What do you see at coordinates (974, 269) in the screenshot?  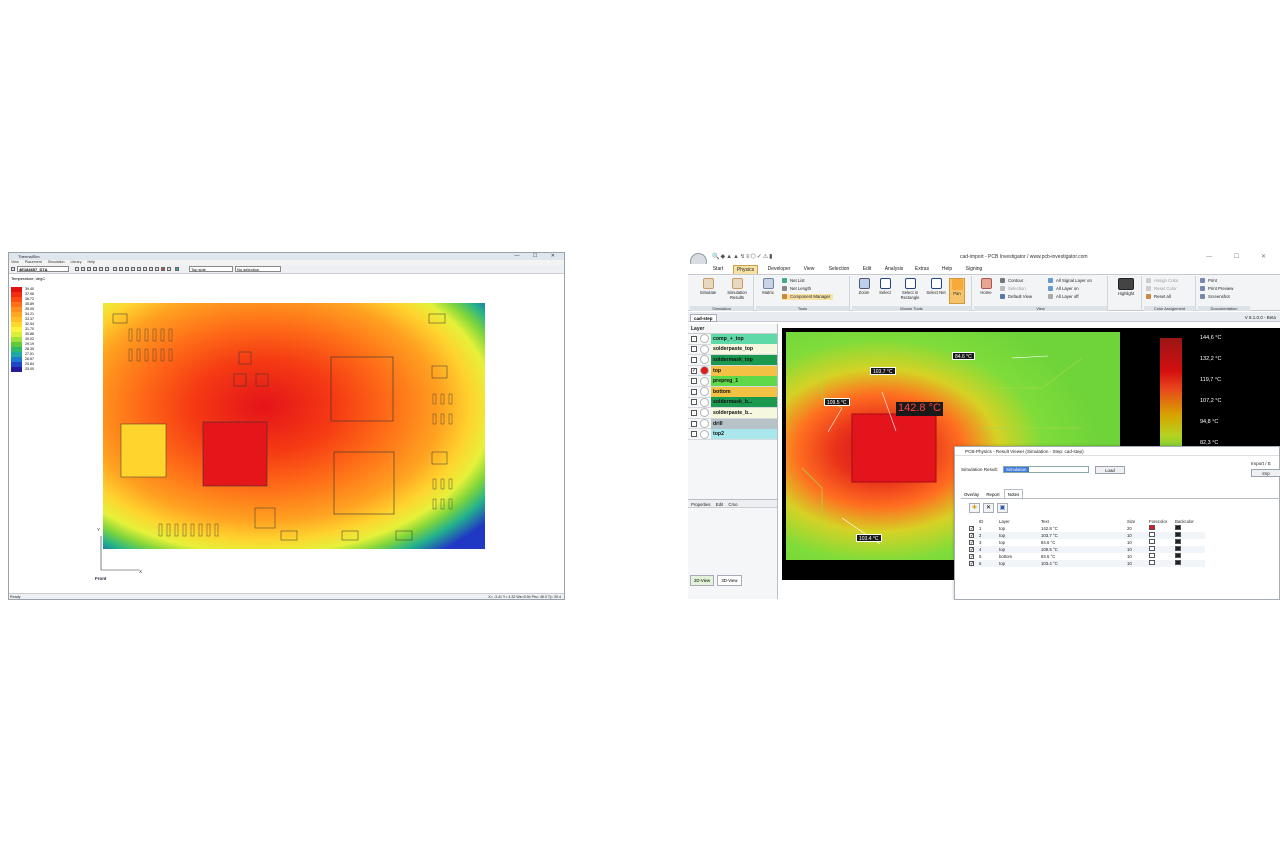 I see `tab-signing: Signing` at bounding box center [974, 269].